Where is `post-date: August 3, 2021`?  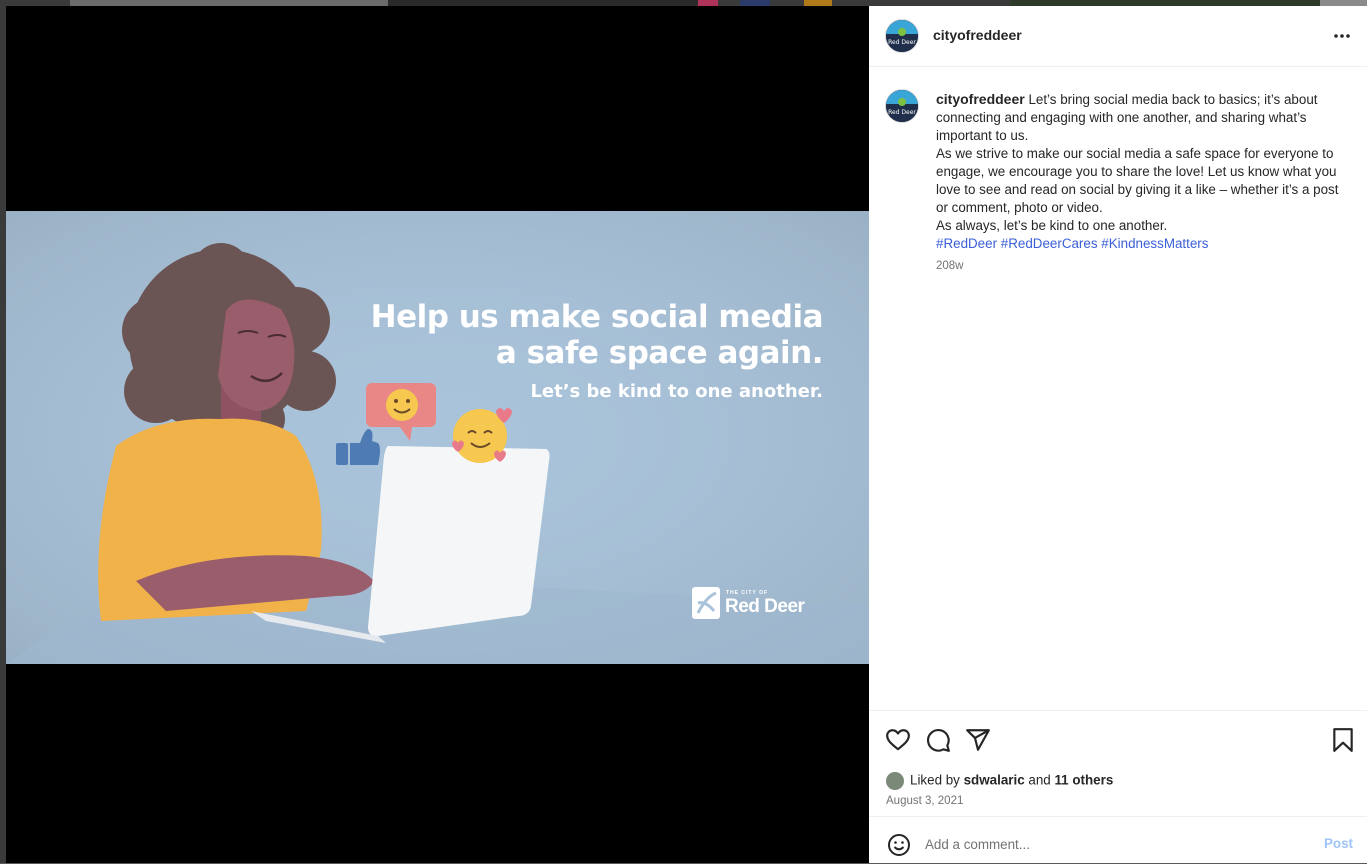 post-date: August 3, 2021 is located at coordinates (924, 801).